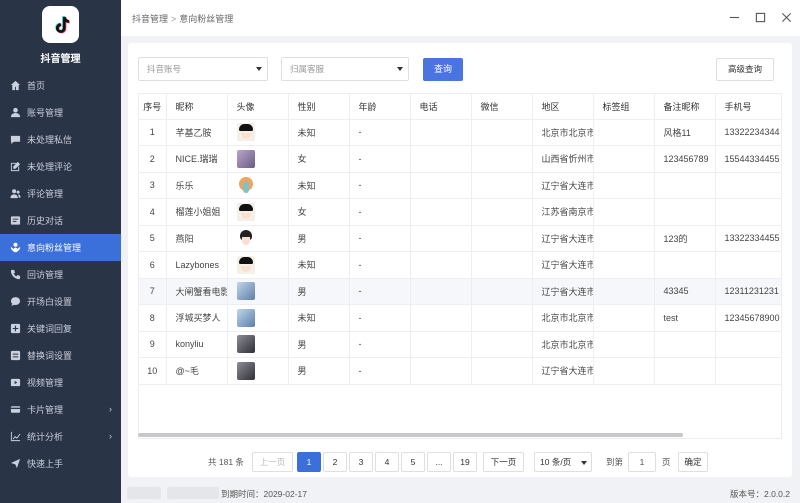 Image resolution: width=800 pixels, height=503 pixels. What do you see at coordinates (380, 107) in the screenshot?
I see `column-header: 年龄` at bounding box center [380, 107].